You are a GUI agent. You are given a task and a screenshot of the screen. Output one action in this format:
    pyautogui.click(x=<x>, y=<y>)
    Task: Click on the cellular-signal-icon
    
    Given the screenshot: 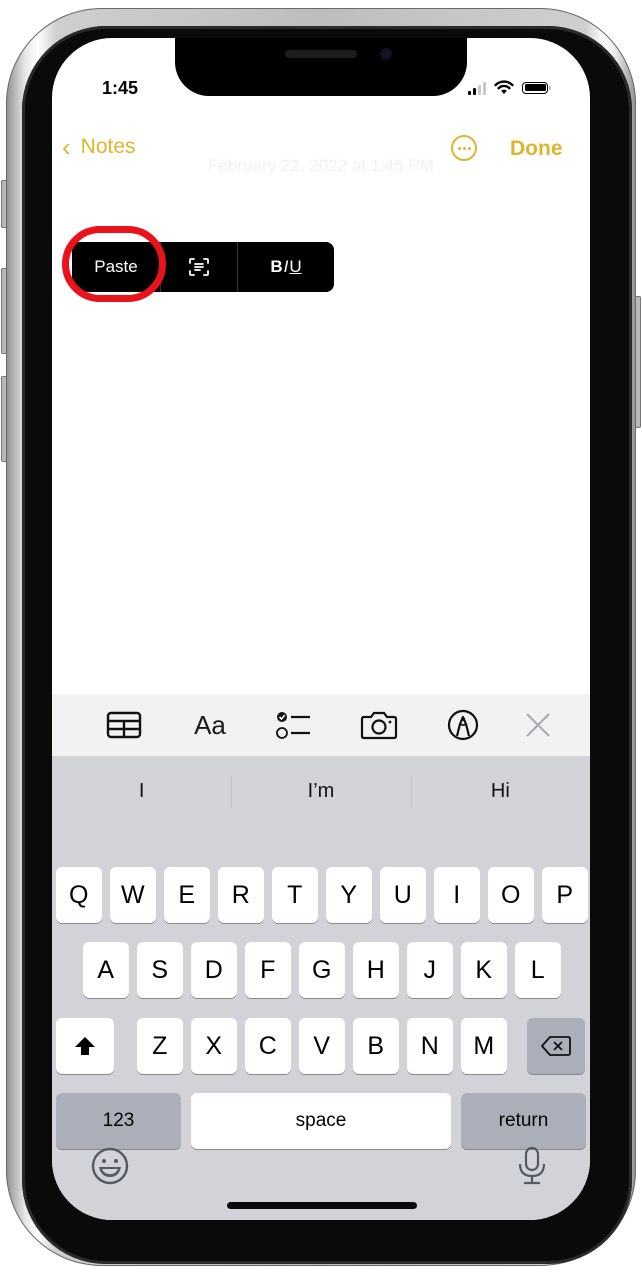 What is the action you would take?
    pyautogui.click(x=477, y=88)
    